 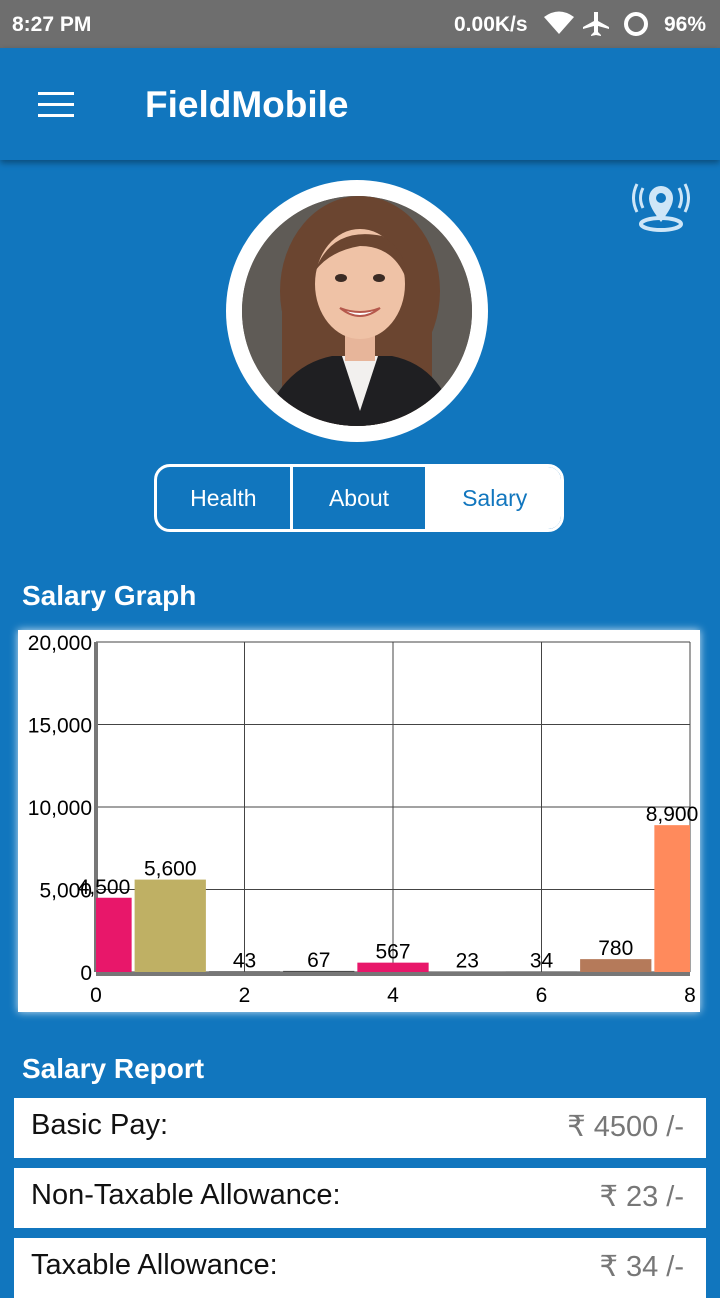 I want to click on data-label: 23, so click(x=467, y=961).